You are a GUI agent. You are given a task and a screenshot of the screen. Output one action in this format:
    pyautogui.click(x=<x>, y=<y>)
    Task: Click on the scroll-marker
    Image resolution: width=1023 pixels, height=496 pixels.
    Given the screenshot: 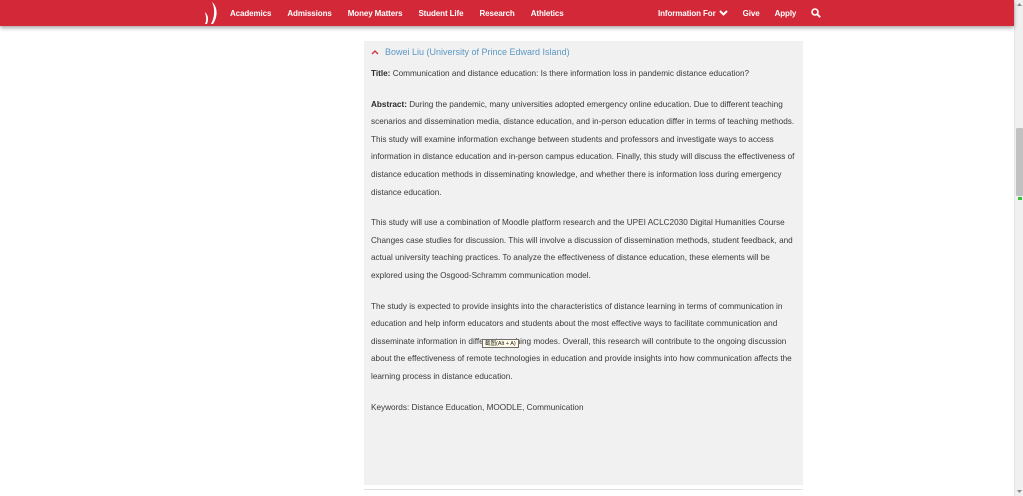 What is the action you would take?
    pyautogui.click(x=1020, y=198)
    